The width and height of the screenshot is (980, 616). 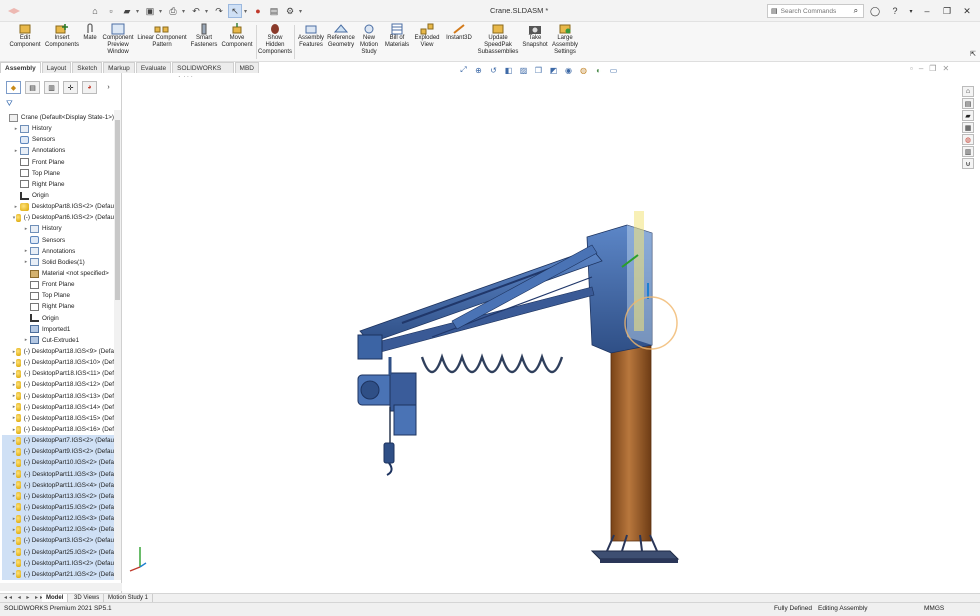 What do you see at coordinates (856, 11) in the screenshot?
I see `search-icon: ⌕` at bounding box center [856, 11].